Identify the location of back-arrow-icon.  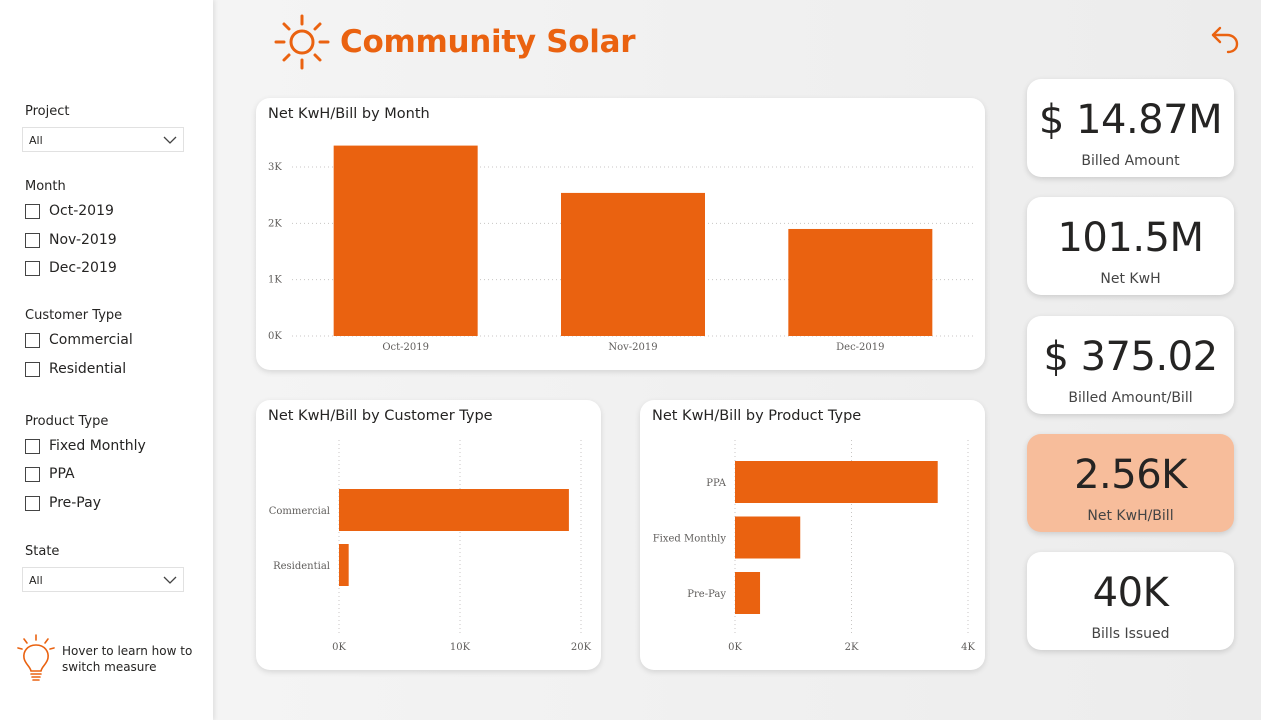
(1225, 38).